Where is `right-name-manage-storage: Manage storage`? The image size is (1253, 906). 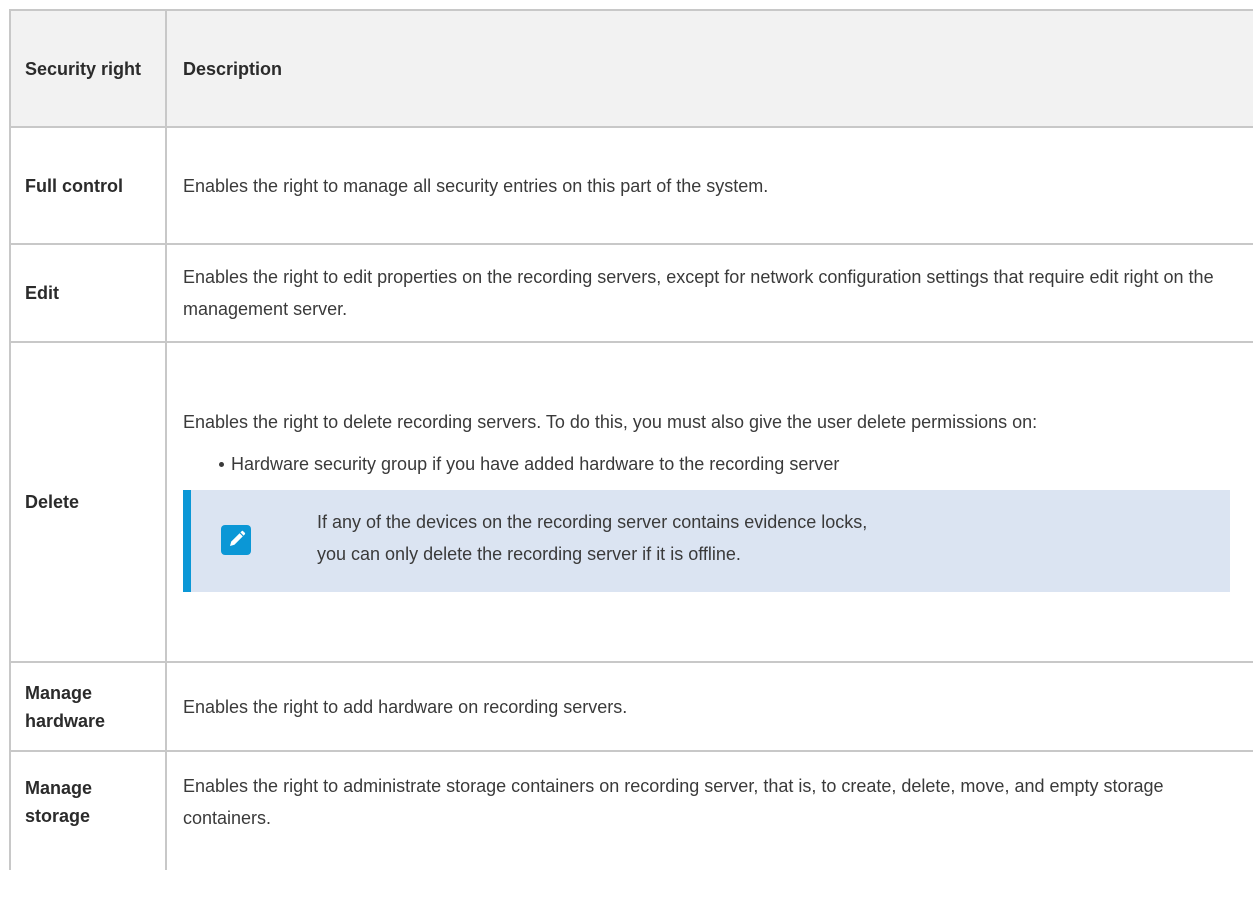
right-name-manage-storage: Manage storage is located at coordinates (88, 810).